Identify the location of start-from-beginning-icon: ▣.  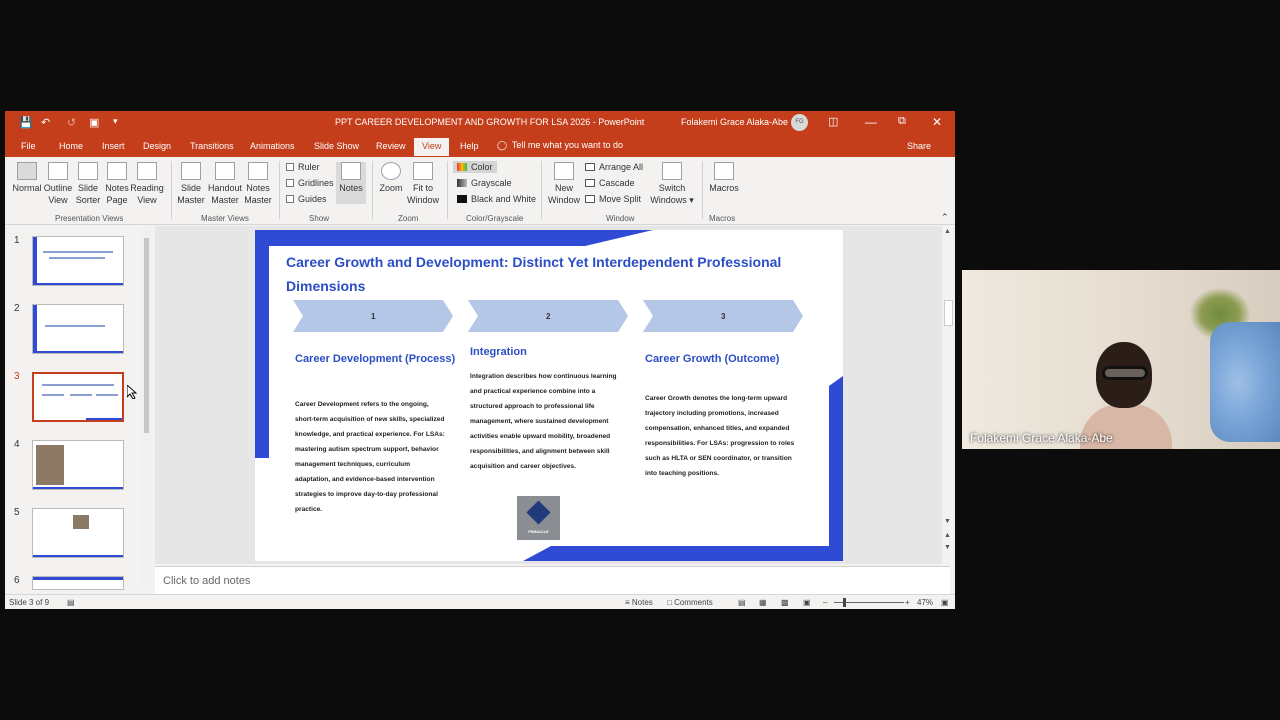
(94, 122).